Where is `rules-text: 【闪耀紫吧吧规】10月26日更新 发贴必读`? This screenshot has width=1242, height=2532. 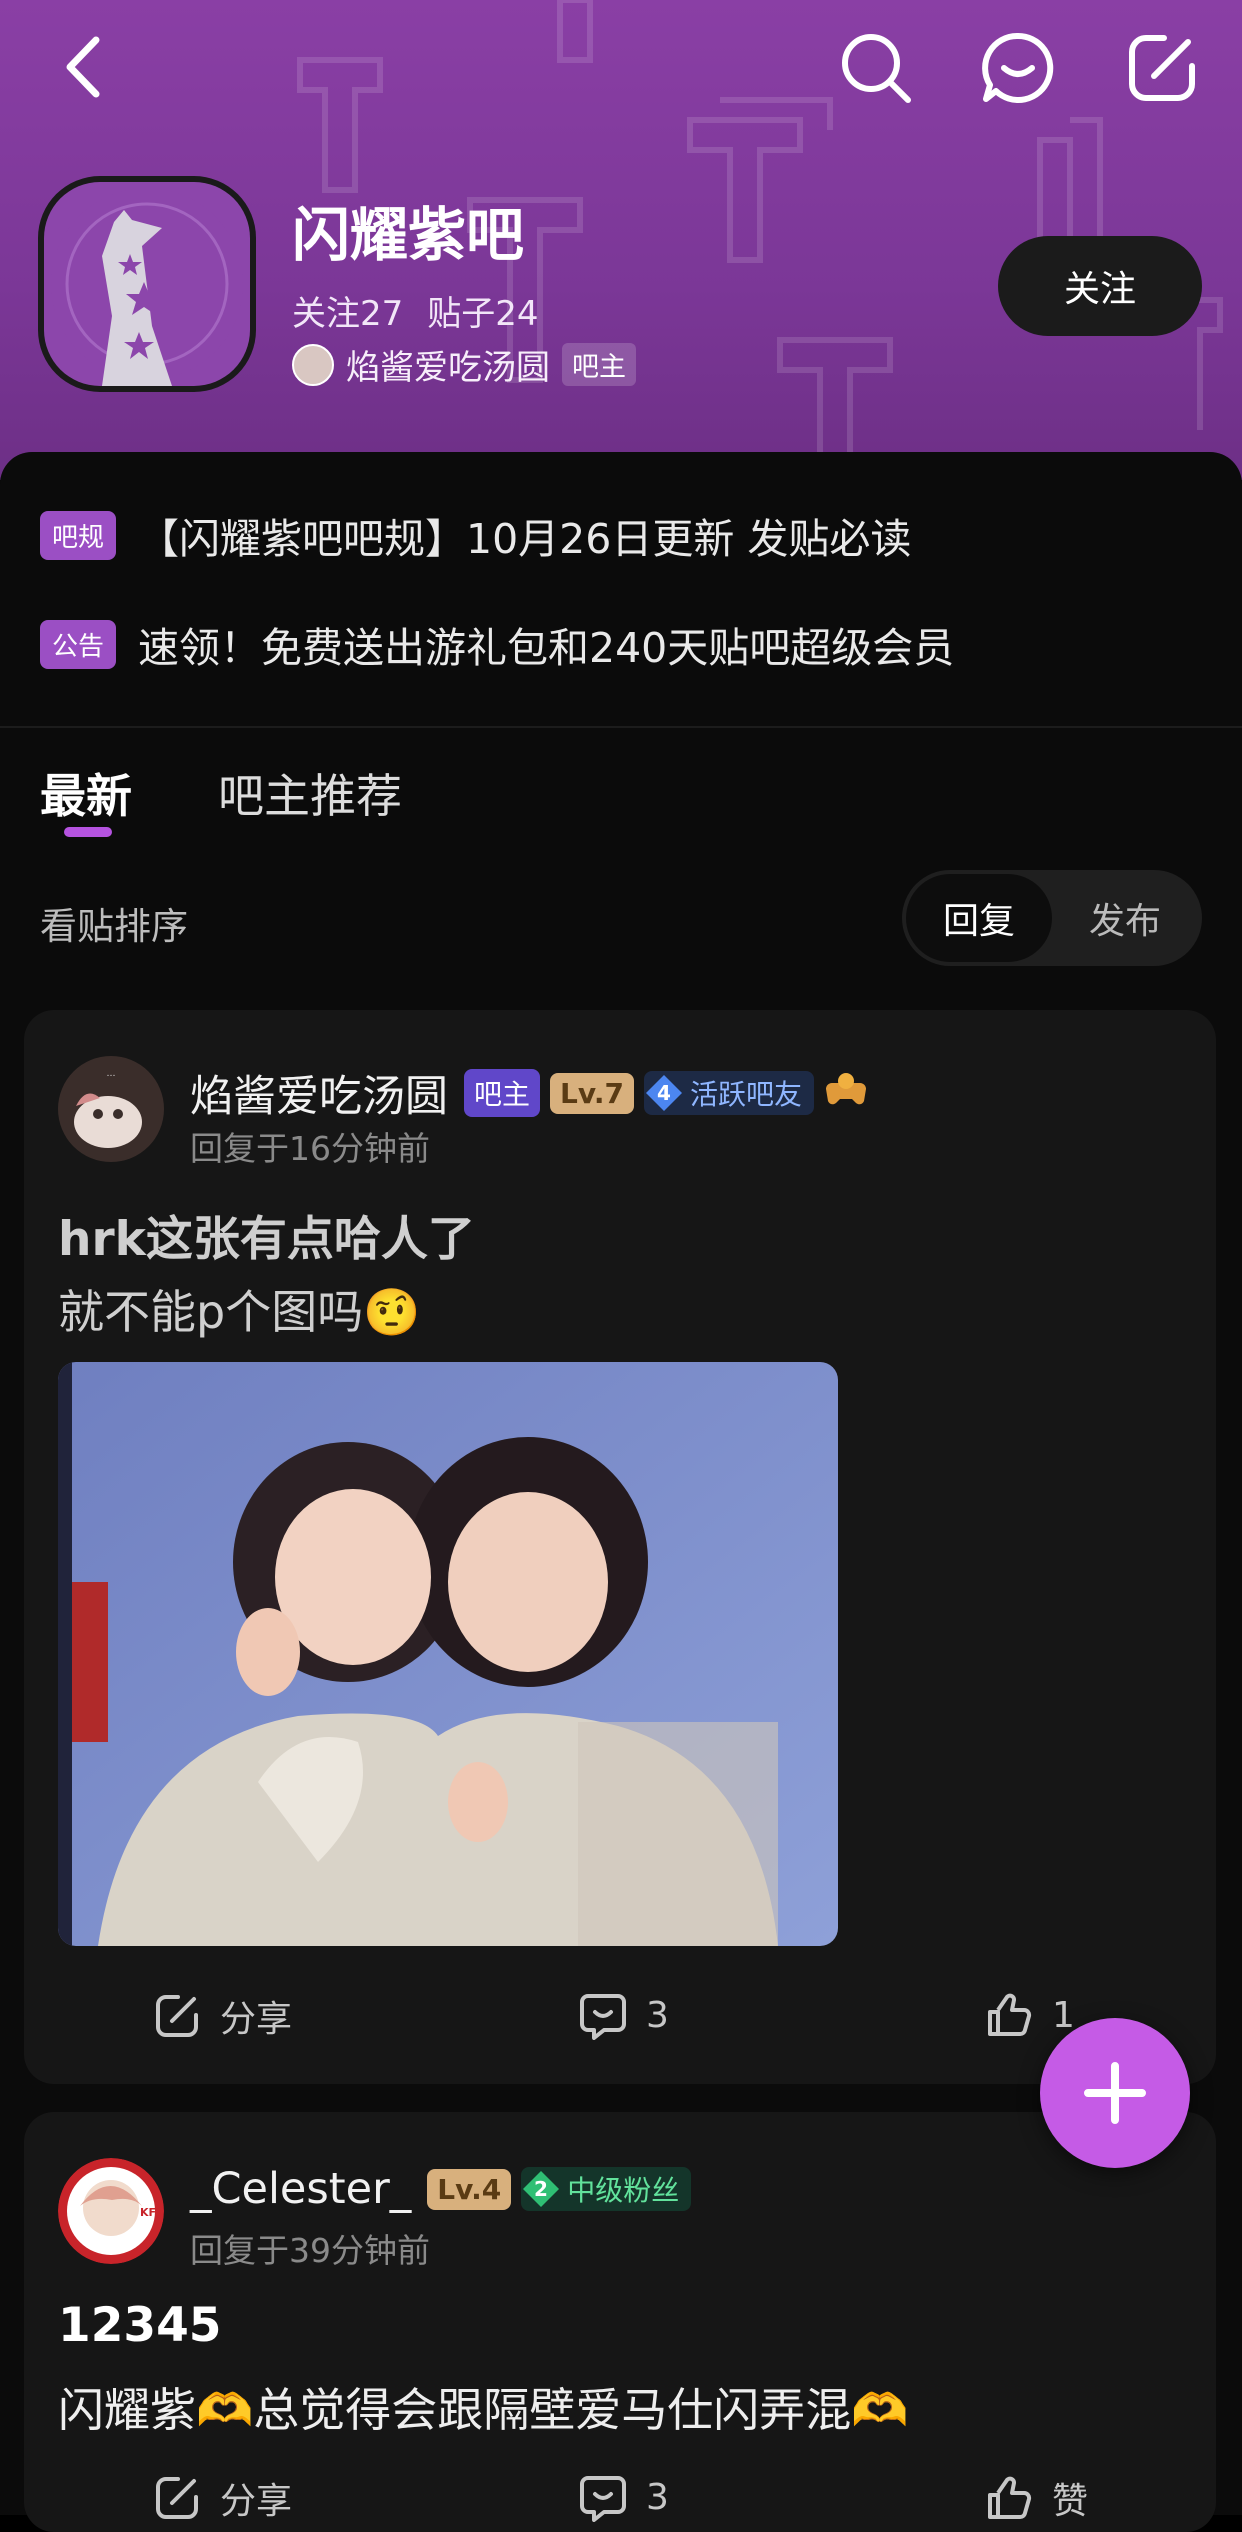
rules-text: 【闪耀紫吧吧规】10月26日更新 发贴必读 is located at coordinates (525, 539).